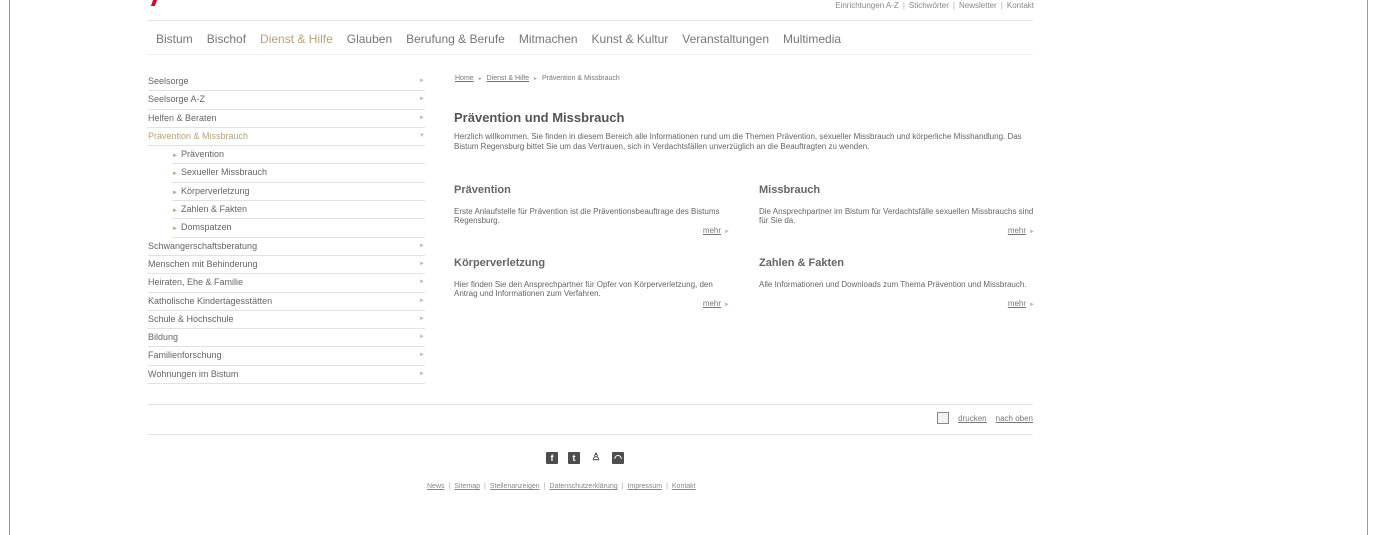 This screenshot has height=535, width=1375. I want to click on back-to-top-link: nach oben, so click(1014, 418).